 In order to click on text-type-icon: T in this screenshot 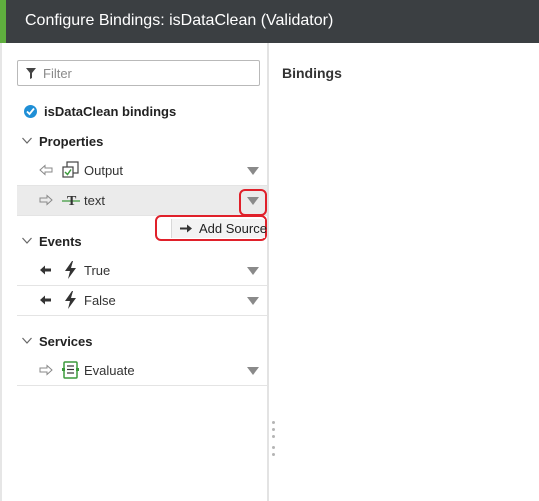, I will do `click(71, 201)`.